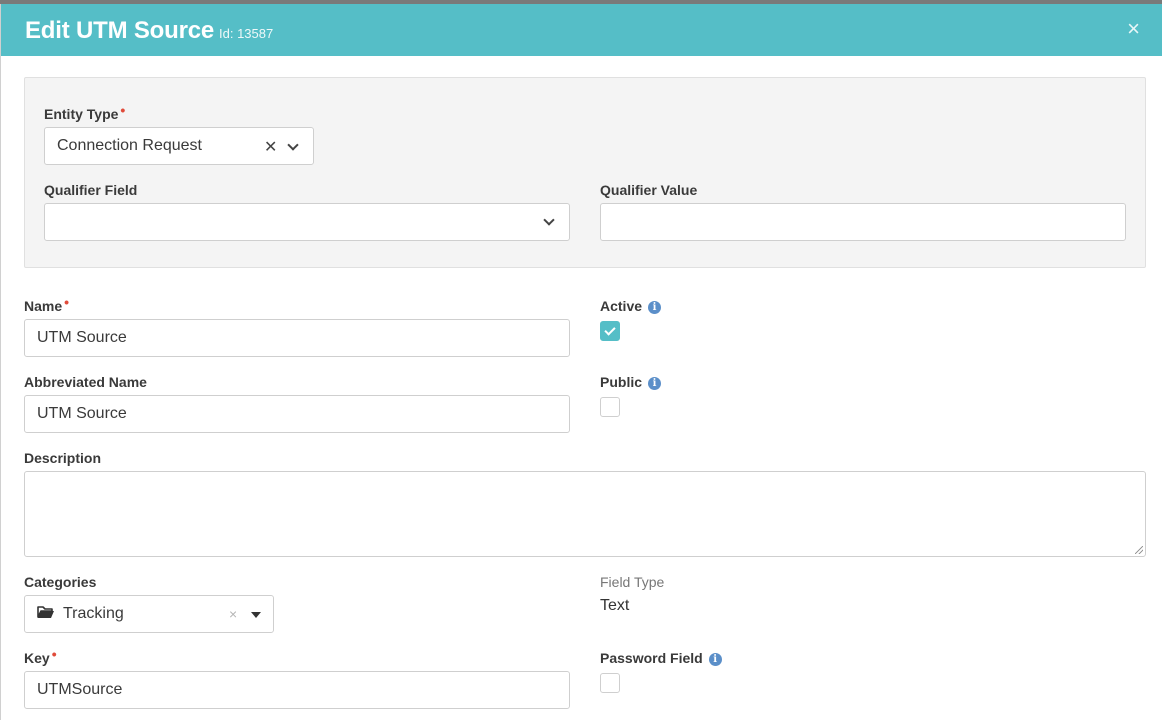 This screenshot has width=1162, height=720. What do you see at coordinates (632, 582) in the screenshot?
I see `field-type-label: Field Type` at bounding box center [632, 582].